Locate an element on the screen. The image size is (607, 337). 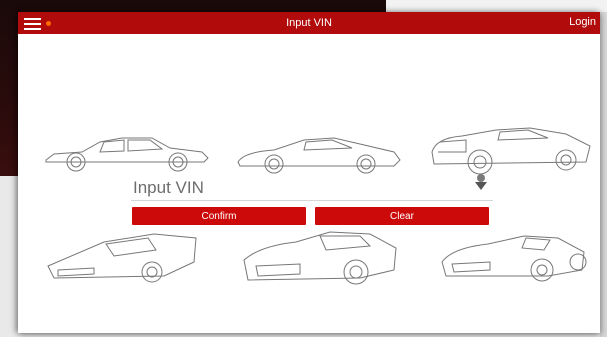
vin-field-row is located at coordinates (313, 188).